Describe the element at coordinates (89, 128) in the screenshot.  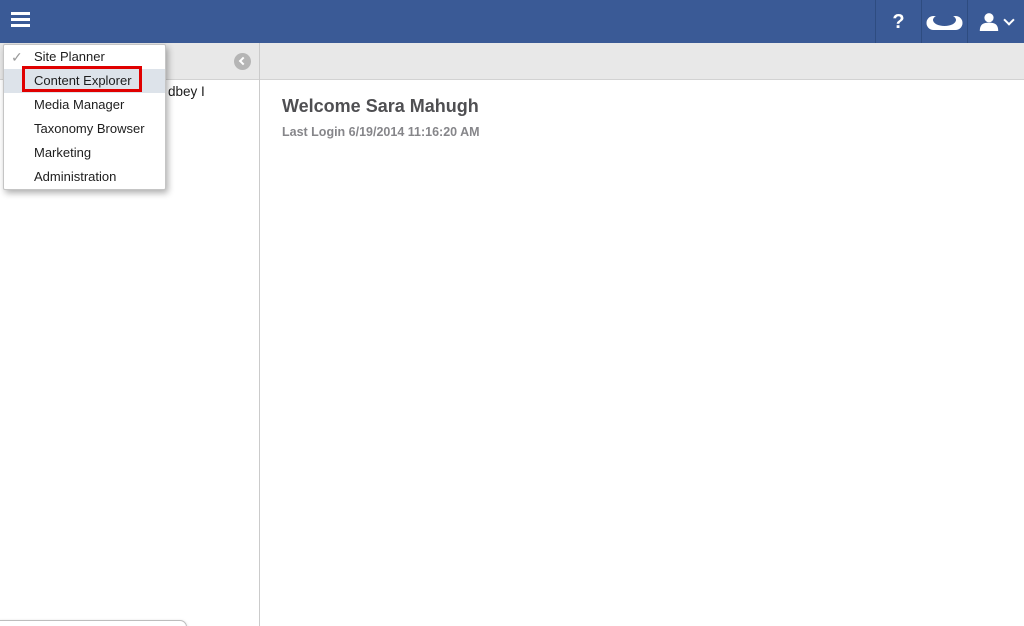
I see `menu-item-label: Taxonomy Browser` at that location.